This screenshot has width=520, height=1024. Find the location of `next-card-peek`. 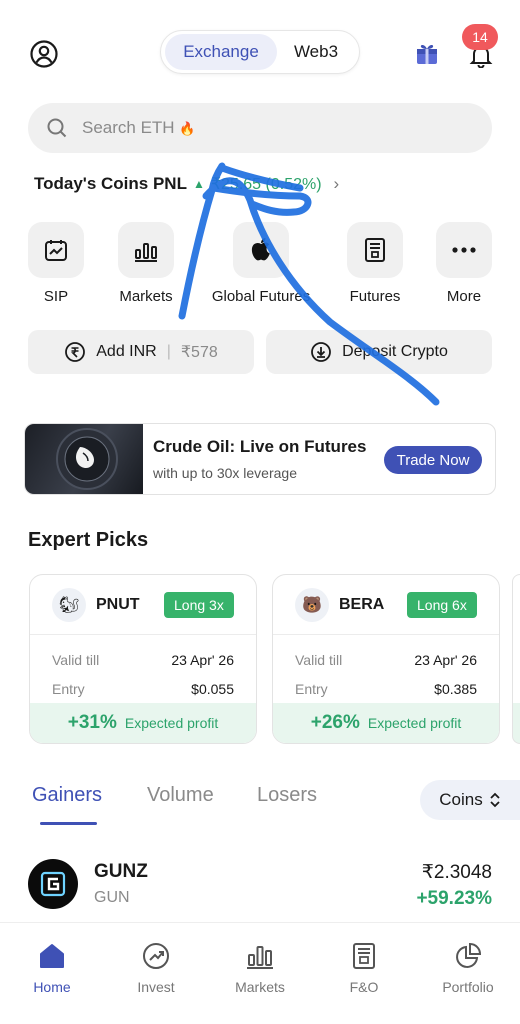

next-card-peek is located at coordinates (516, 659).